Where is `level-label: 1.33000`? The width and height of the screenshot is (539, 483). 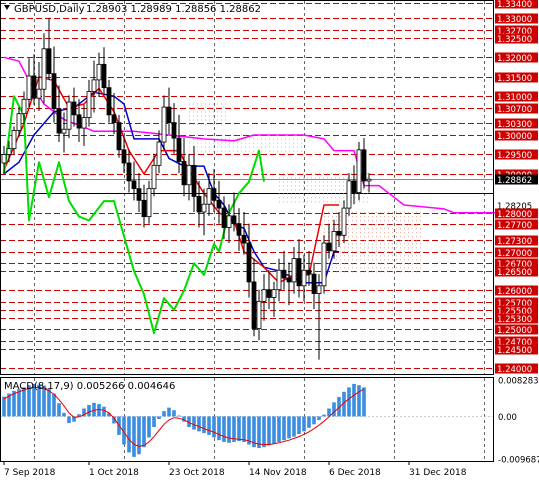
level-label: 1.33000 is located at coordinates (514, 20).